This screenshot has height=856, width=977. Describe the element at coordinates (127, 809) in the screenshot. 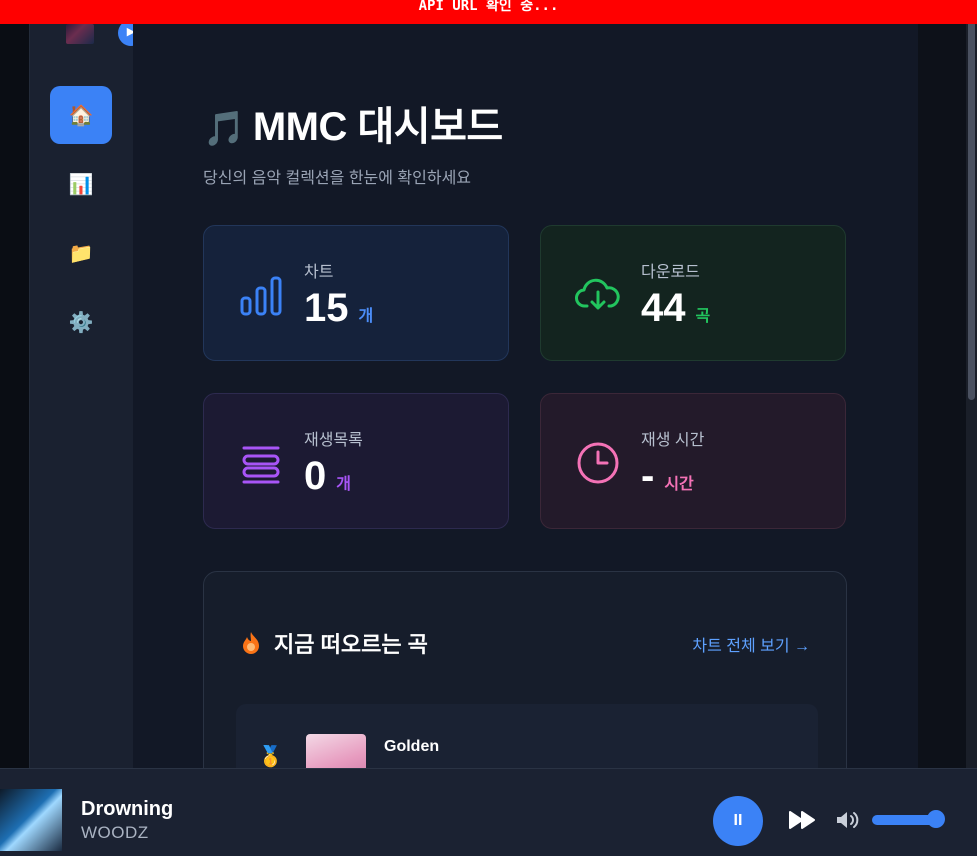

I see `now-playing-title: Drowning` at that location.